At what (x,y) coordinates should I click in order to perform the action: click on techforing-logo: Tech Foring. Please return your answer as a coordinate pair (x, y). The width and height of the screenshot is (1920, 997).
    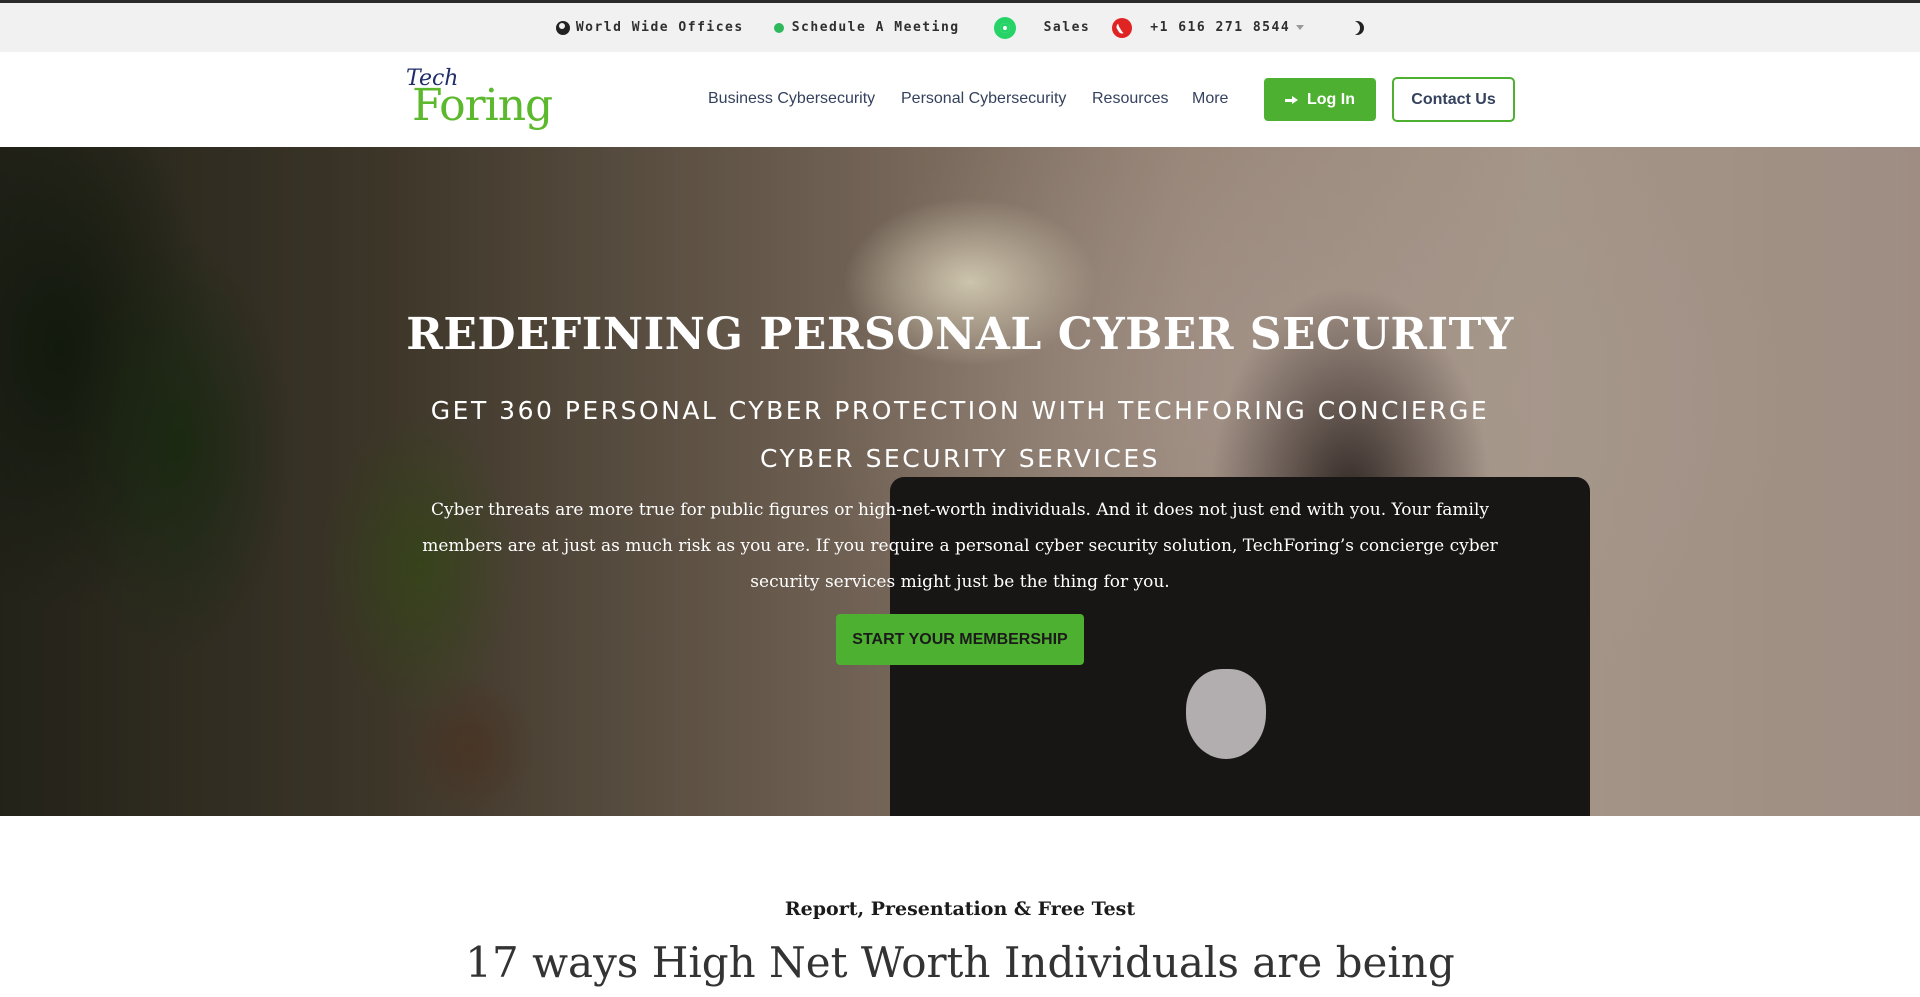
    Looking at the image, I should click on (478, 98).